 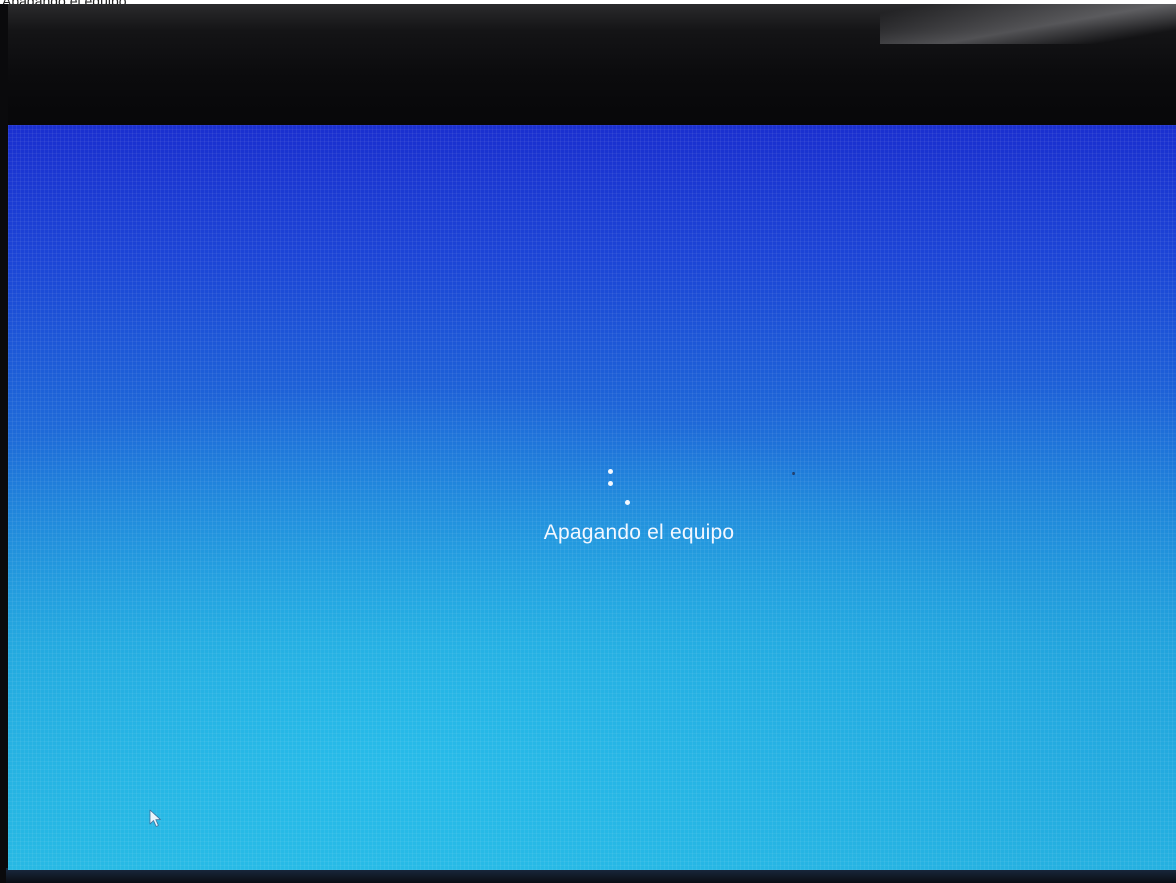 What do you see at coordinates (1028, 24) in the screenshot?
I see `bezel-reflection` at bounding box center [1028, 24].